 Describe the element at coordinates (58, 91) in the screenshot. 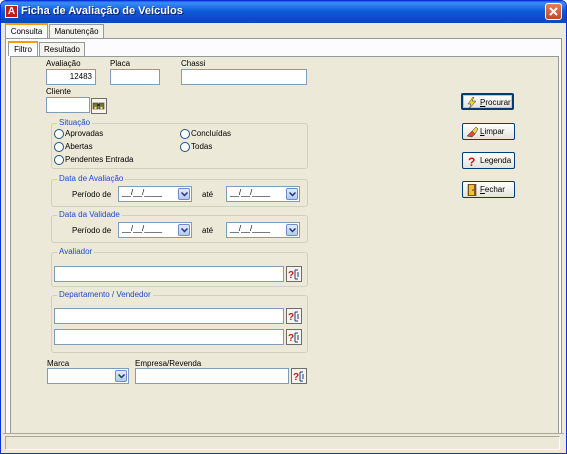

I see `cliente-label: Cliente` at that location.